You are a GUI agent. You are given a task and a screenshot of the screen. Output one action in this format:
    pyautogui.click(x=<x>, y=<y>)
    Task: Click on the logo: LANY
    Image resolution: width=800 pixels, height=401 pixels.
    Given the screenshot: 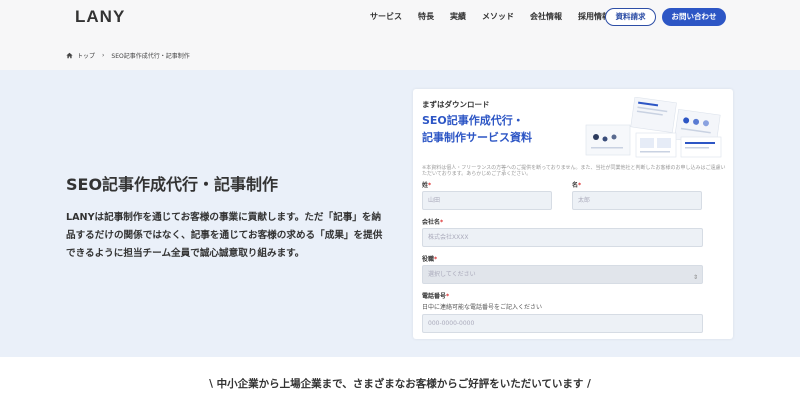 What is the action you would take?
    pyautogui.click(x=100, y=17)
    